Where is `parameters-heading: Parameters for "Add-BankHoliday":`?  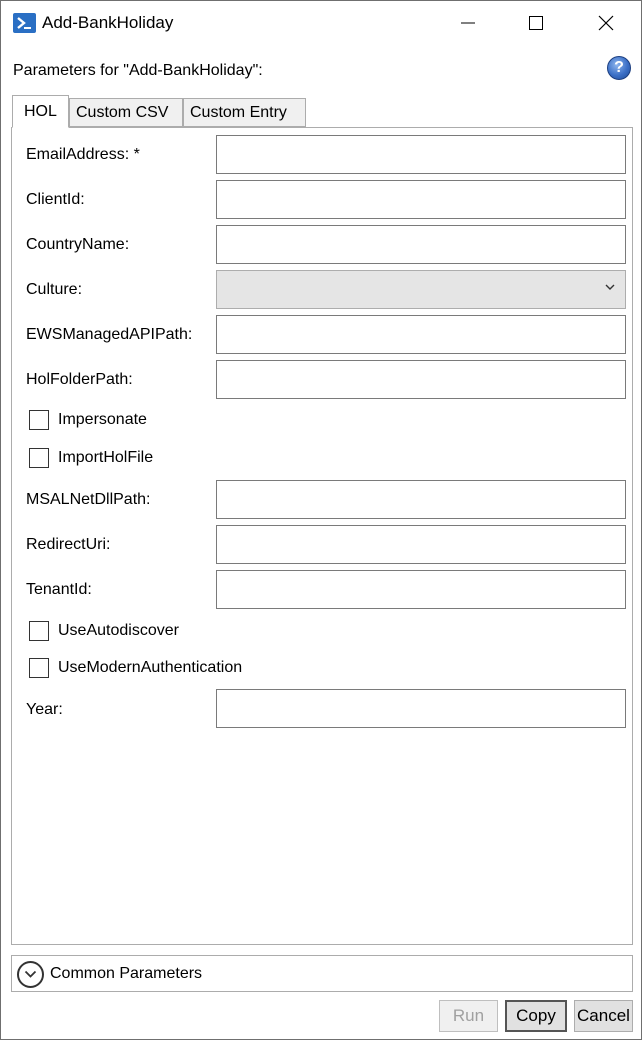
parameters-heading: Parameters for "Add-BankHoliday": is located at coordinates (138, 70).